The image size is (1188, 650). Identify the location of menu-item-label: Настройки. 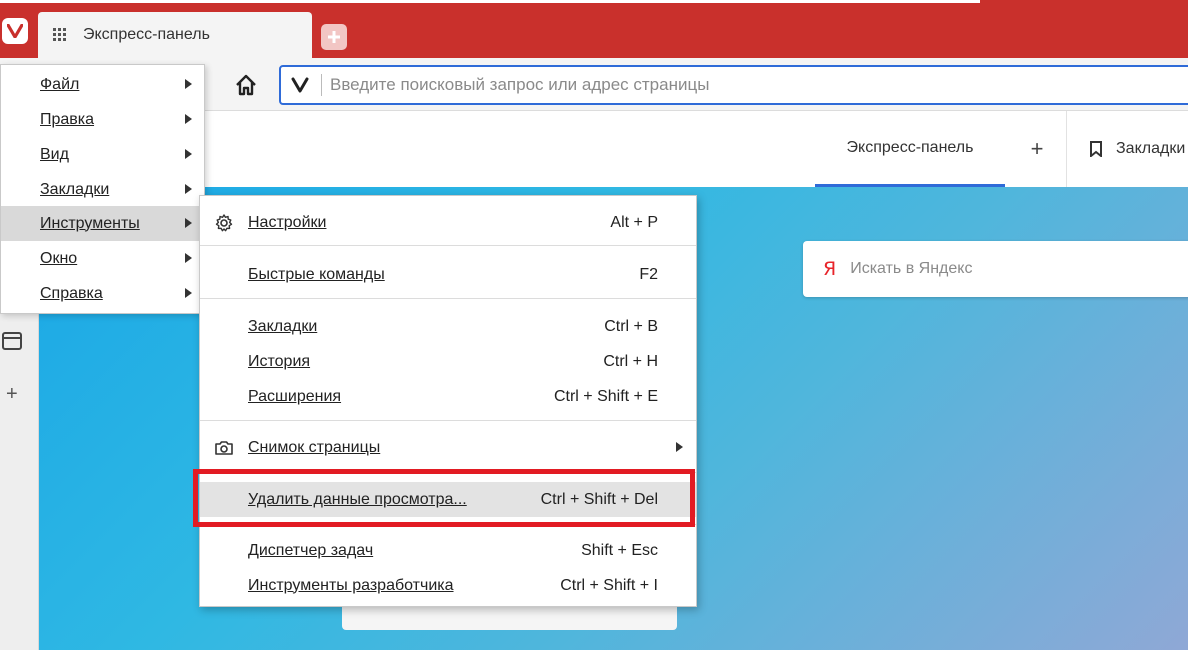
(287, 222).